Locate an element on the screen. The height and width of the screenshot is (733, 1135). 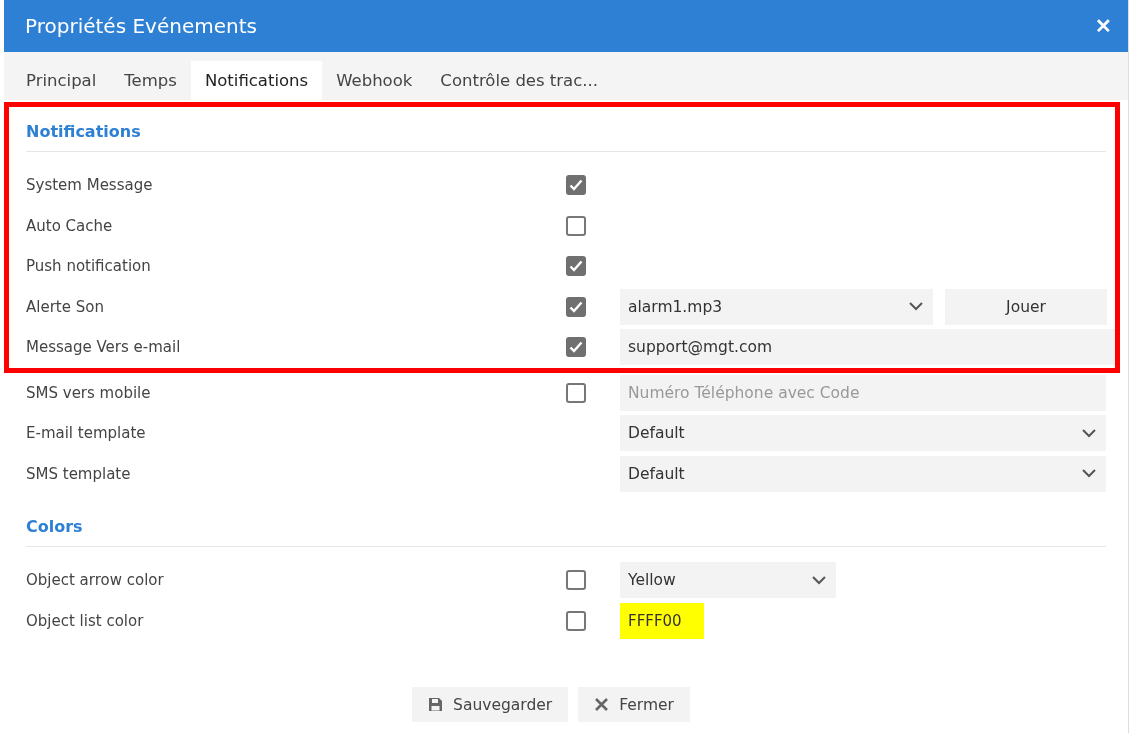
close-button: ✕ is located at coordinates (1103, 26).